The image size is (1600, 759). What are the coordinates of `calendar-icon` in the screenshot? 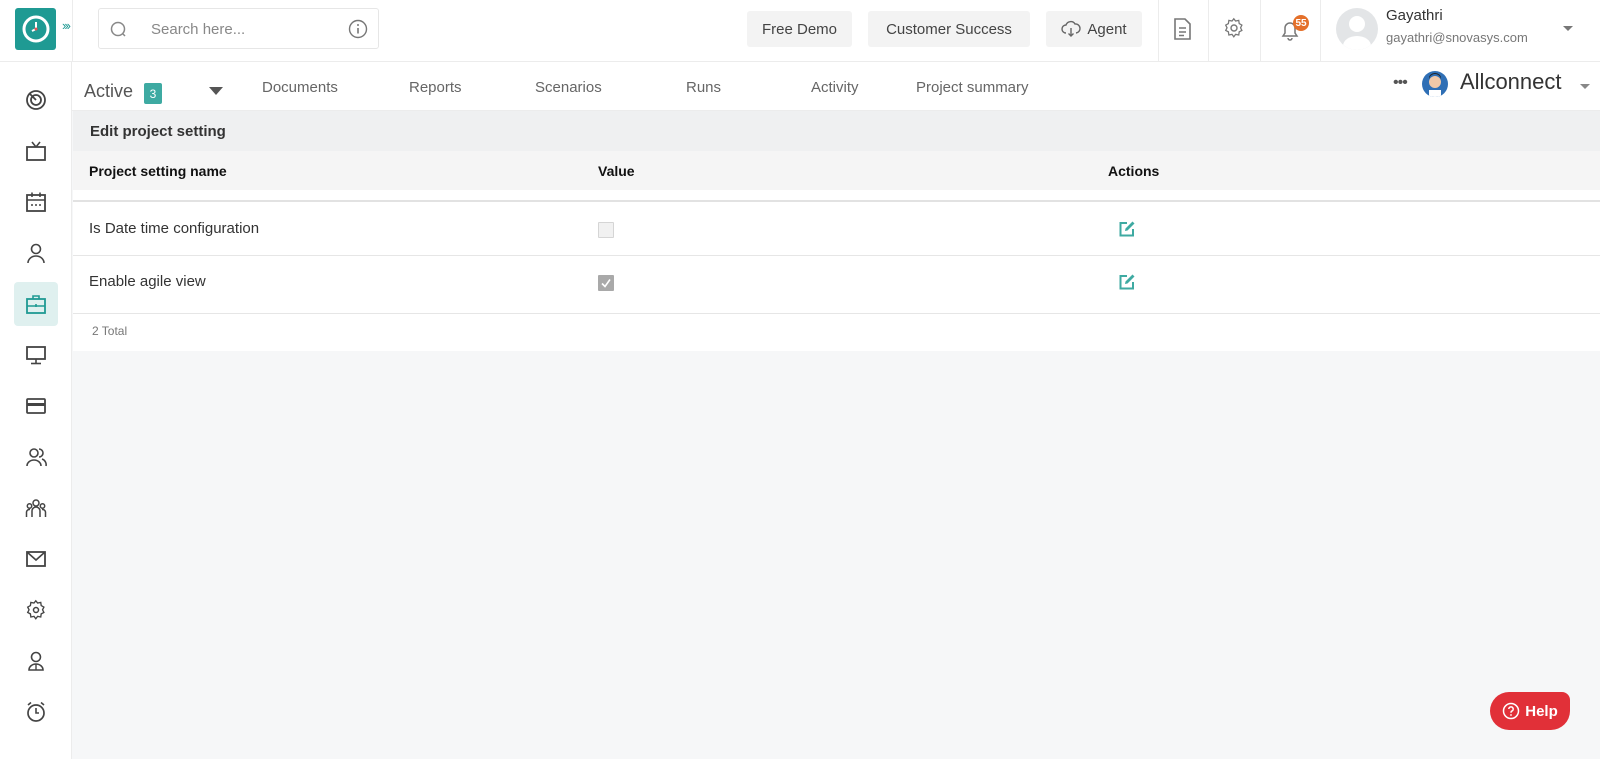 It's located at (36, 202).